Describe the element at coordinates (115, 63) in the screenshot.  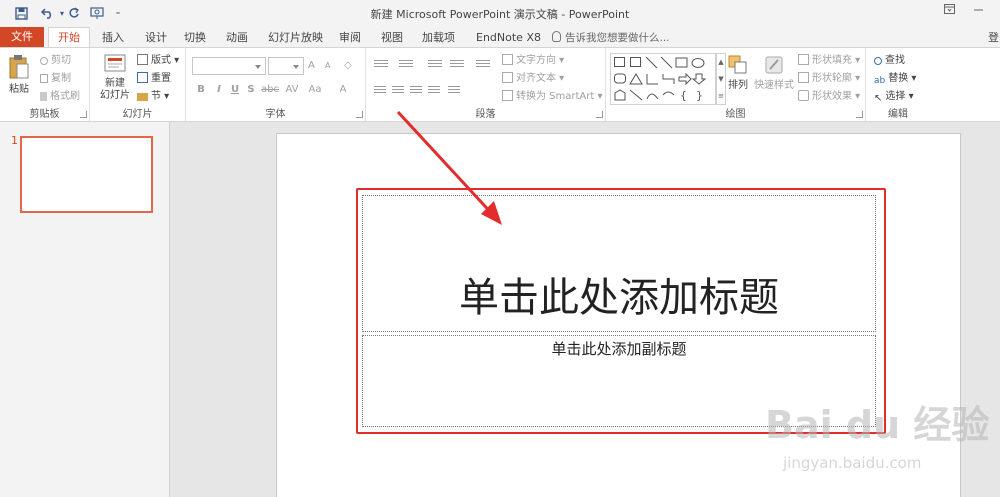
I see `new-slide-icon` at that location.